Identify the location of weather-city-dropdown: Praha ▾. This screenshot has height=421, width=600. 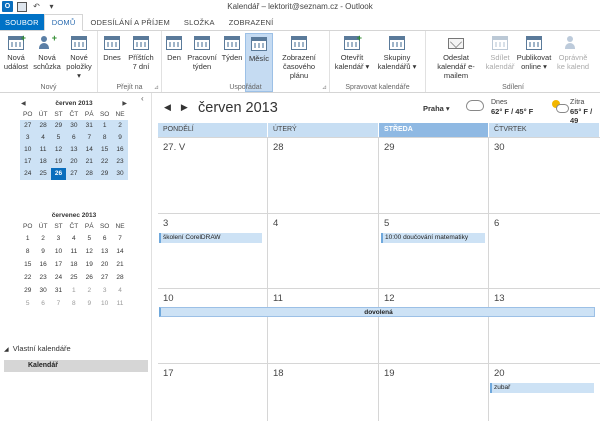
(436, 108).